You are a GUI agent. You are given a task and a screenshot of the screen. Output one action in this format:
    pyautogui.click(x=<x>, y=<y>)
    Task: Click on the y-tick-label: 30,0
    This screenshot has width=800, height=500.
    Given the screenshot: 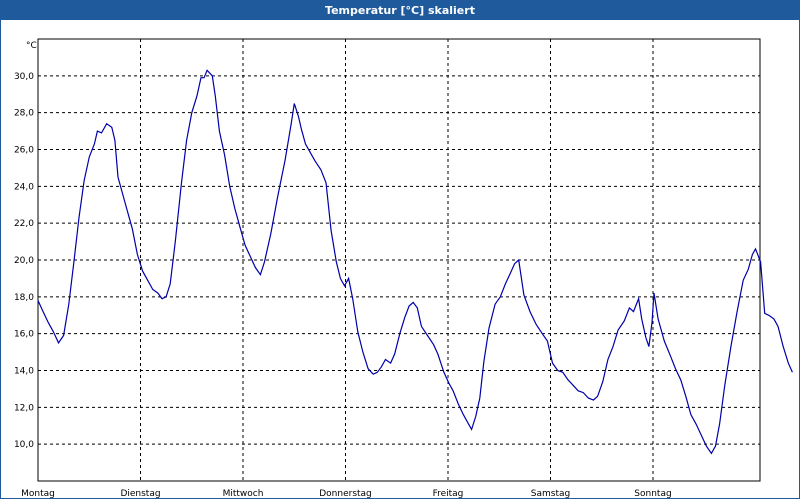 What is the action you would take?
    pyautogui.click(x=24, y=77)
    